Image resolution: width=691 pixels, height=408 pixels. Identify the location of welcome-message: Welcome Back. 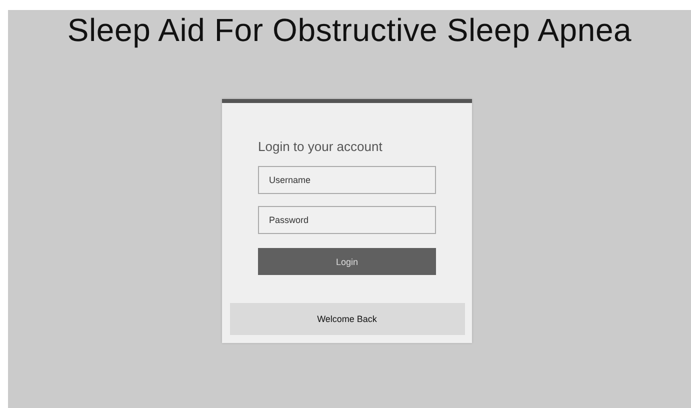
(347, 319).